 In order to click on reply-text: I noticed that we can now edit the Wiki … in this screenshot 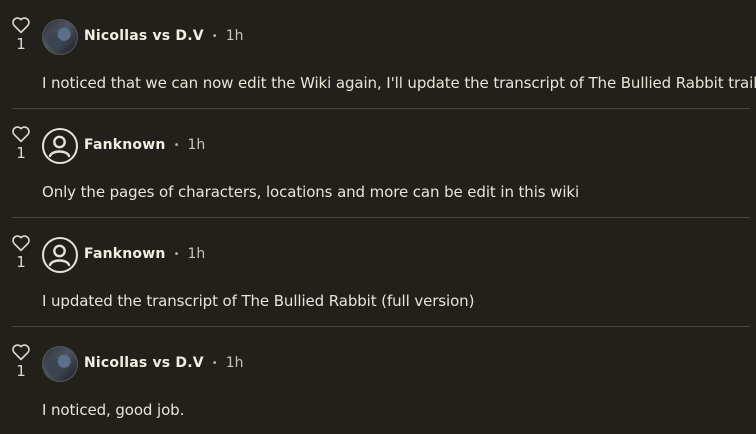, I will do `click(399, 83)`.